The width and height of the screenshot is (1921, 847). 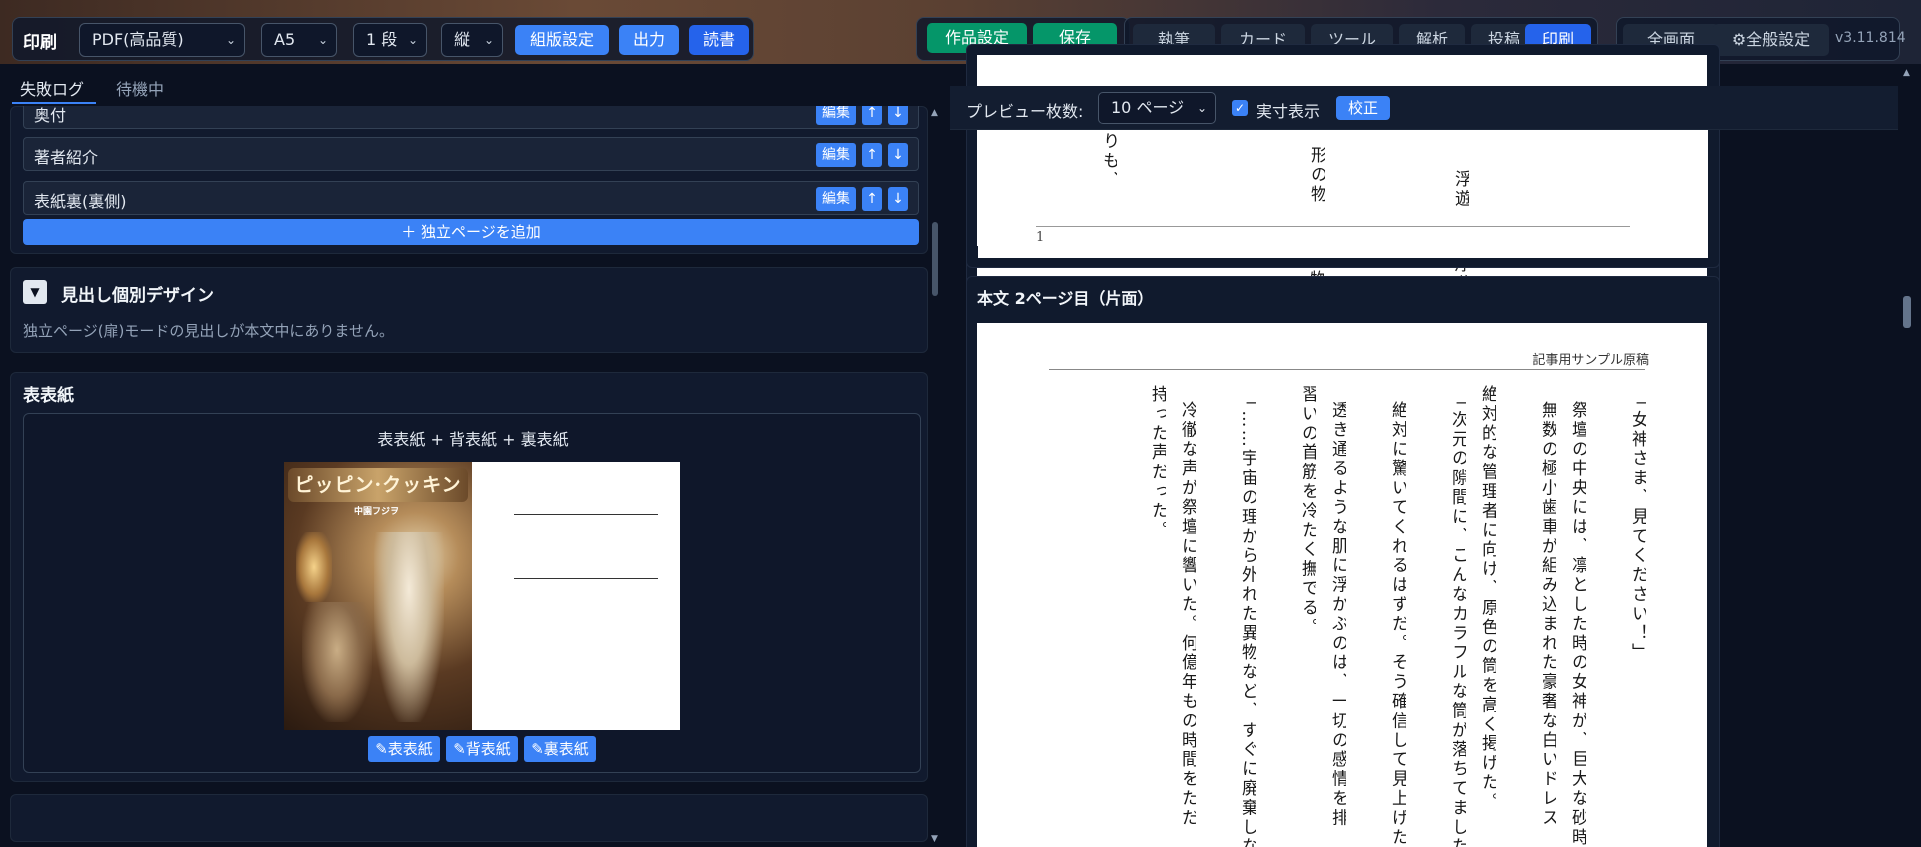 What do you see at coordinates (562, 40) in the screenshot?
I see `layout-settings-button: 組版設定` at bounding box center [562, 40].